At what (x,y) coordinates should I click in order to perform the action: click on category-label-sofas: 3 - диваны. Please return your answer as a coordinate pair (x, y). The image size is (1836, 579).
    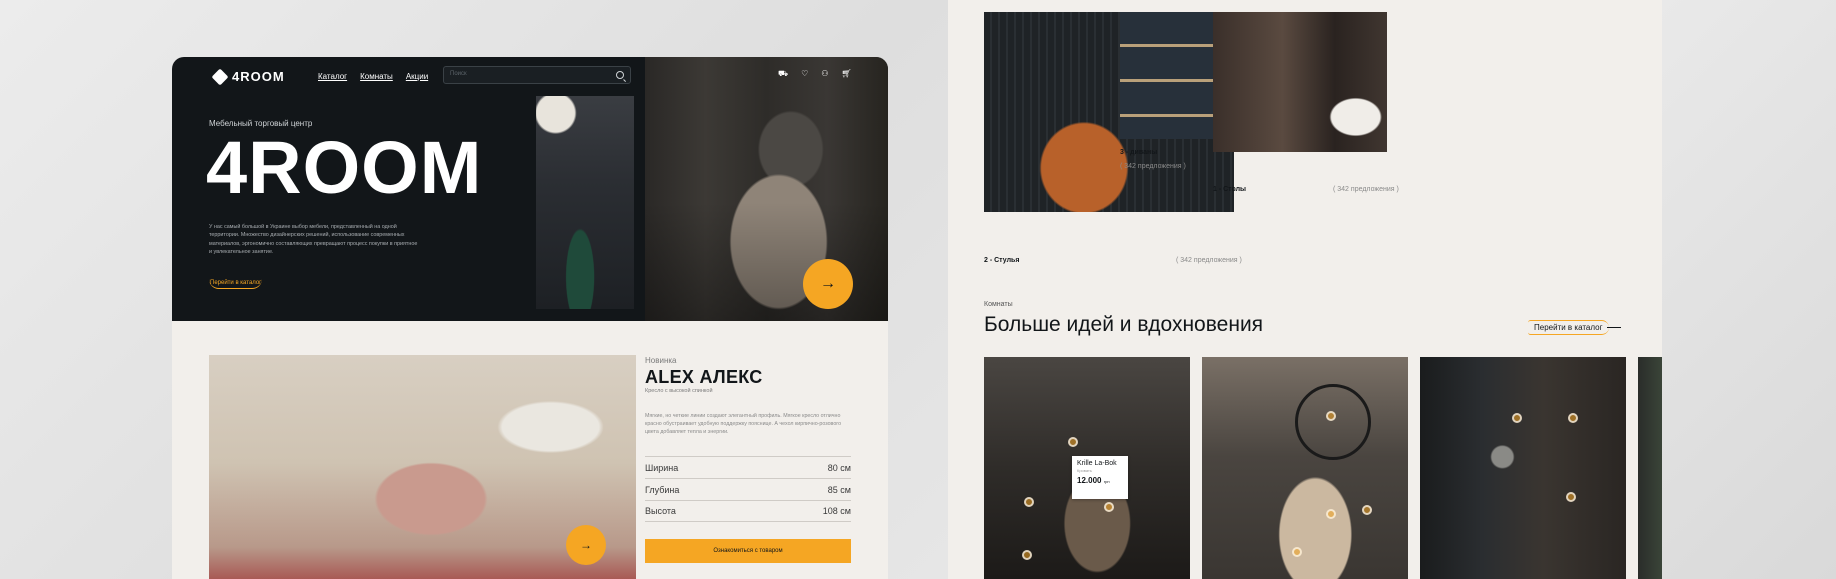
    Looking at the image, I should click on (1138, 152).